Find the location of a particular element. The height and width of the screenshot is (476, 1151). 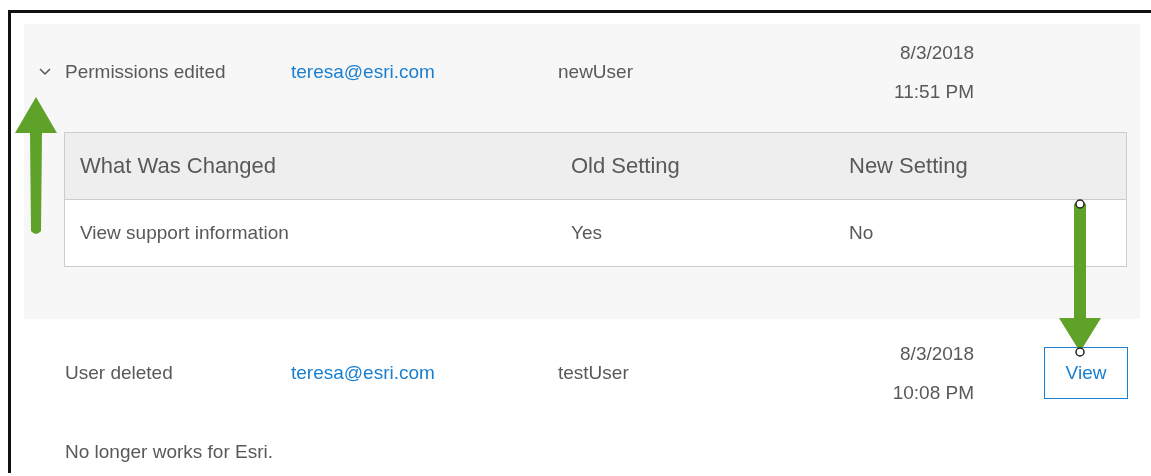

event-time: 11:51 PM is located at coordinates (934, 91).